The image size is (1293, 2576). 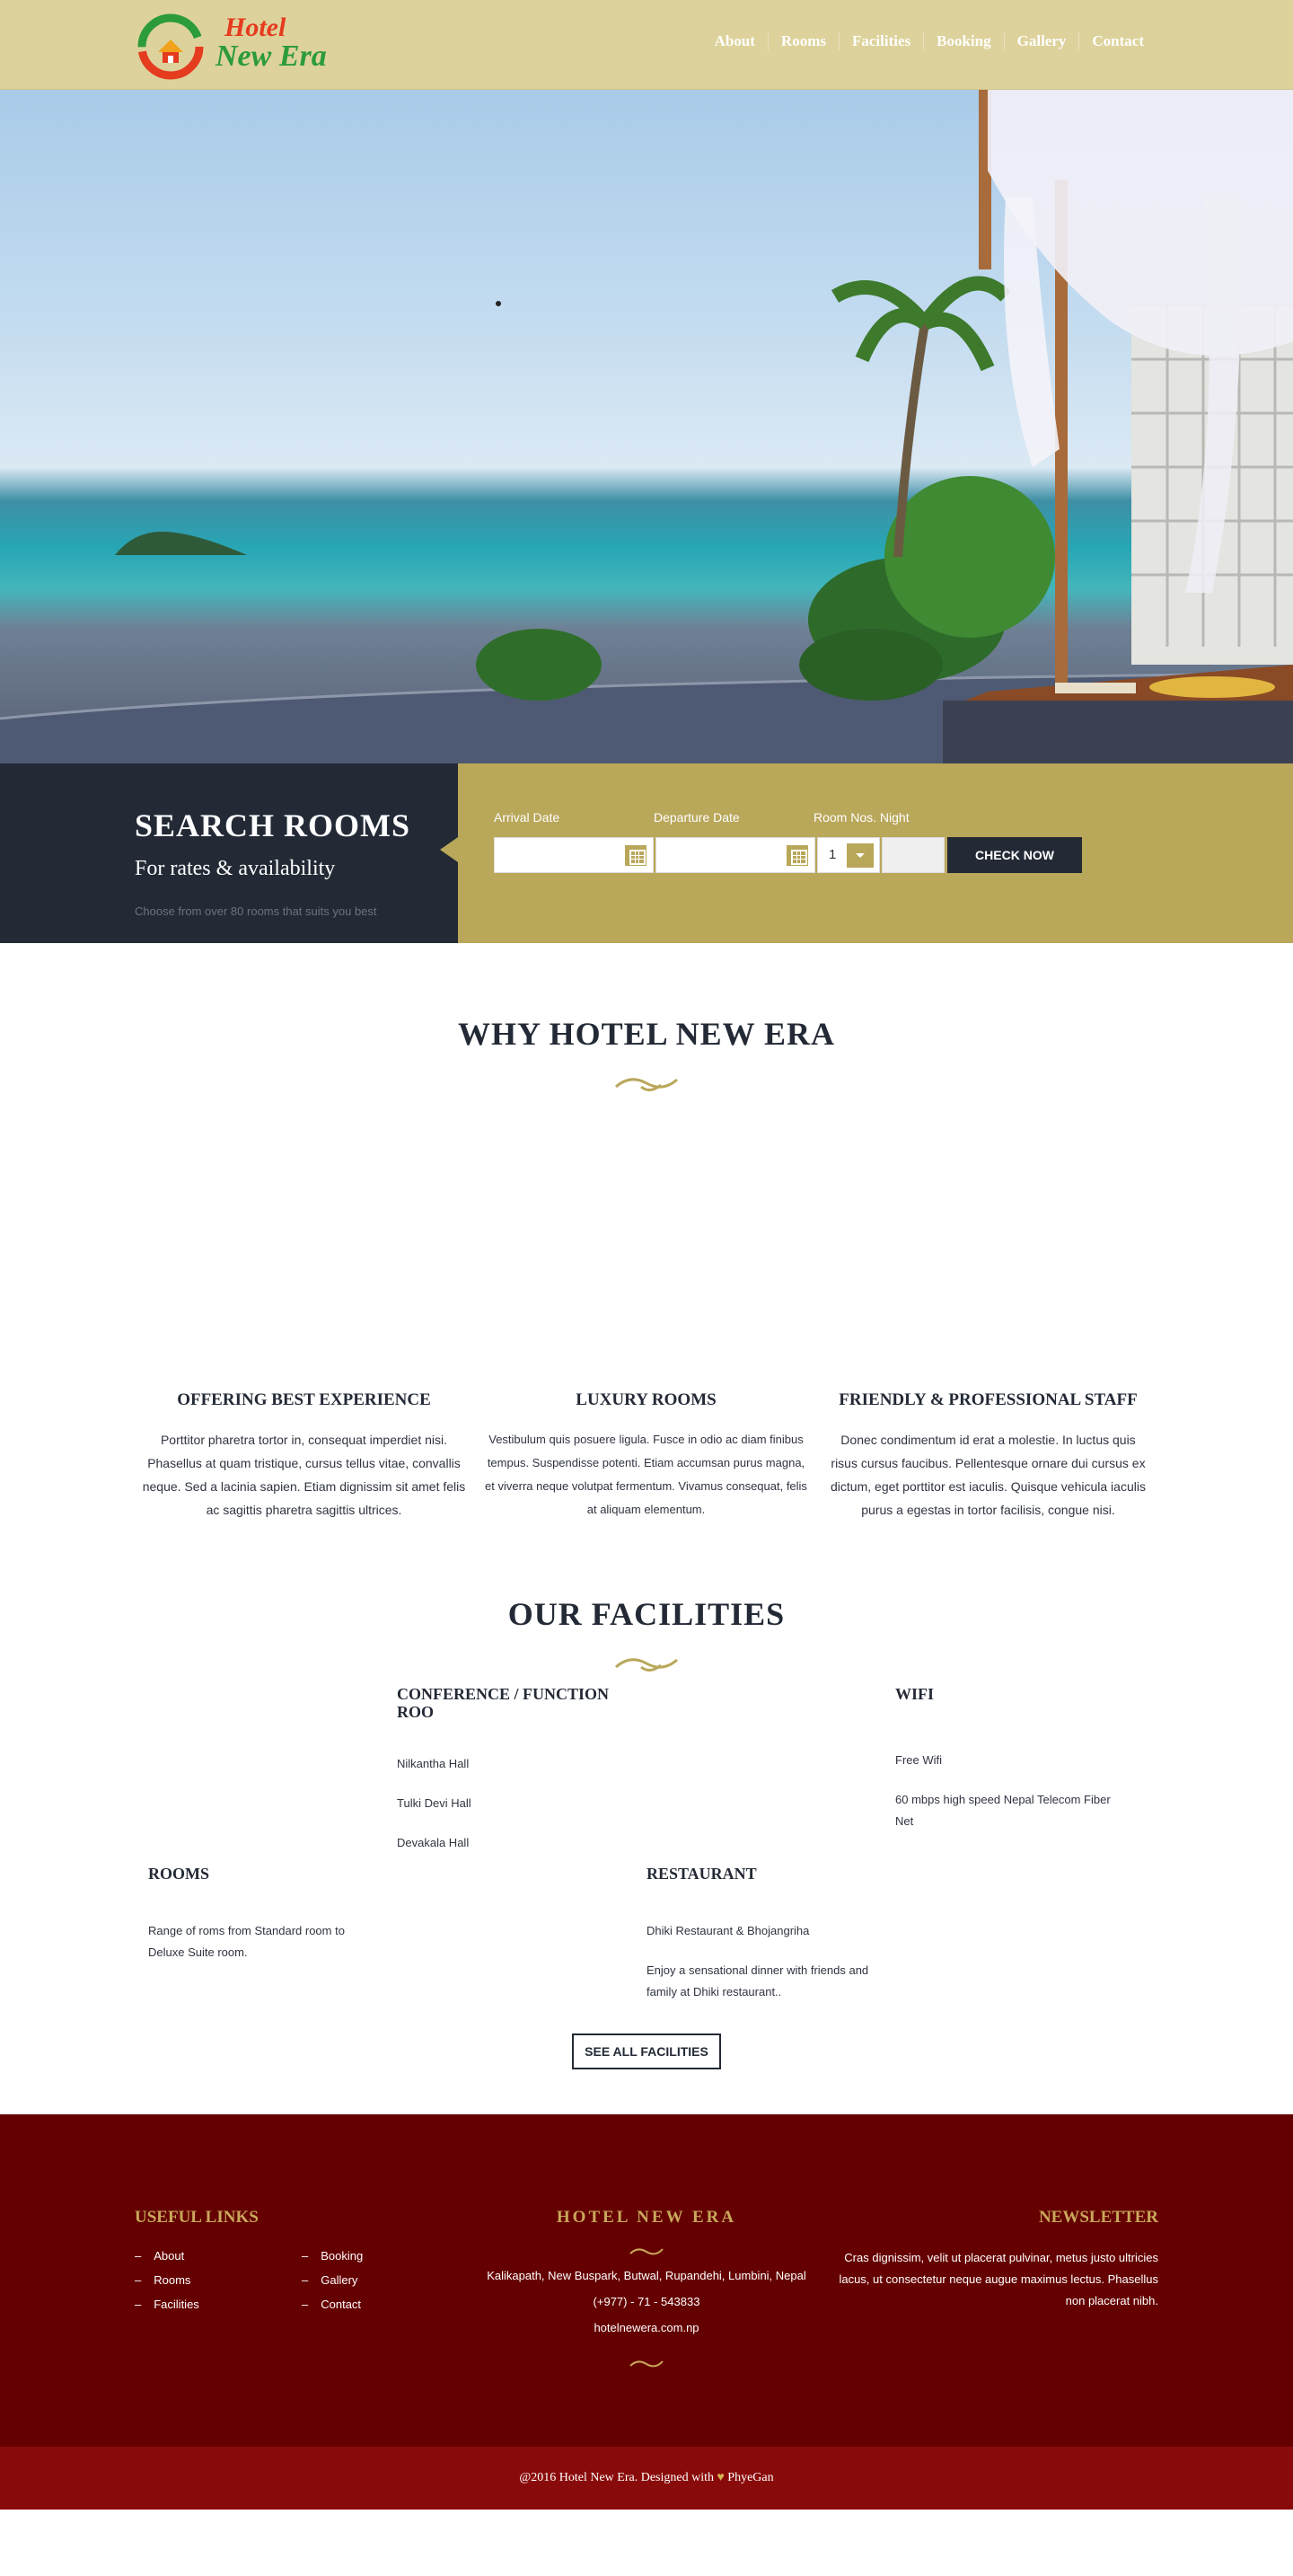 I want to click on facility-line: Dhiki Restaurant & Bhojangriha, so click(x=728, y=1930).